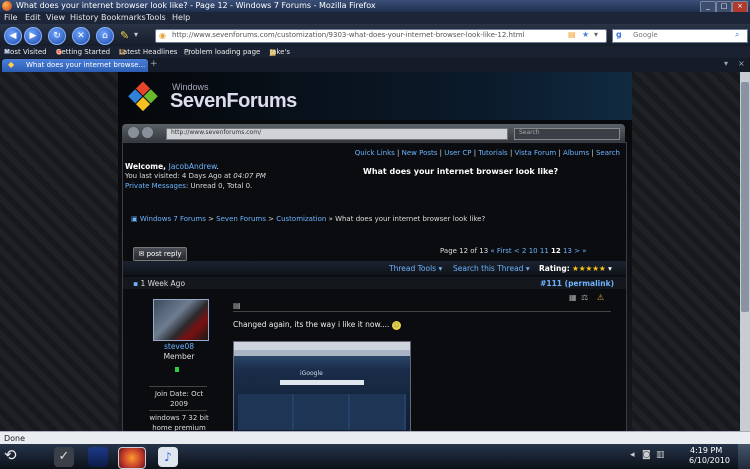 The image size is (750, 469). Describe the element at coordinates (529, 132) in the screenshot. I see `site-search-placeholder: Search` at that location.